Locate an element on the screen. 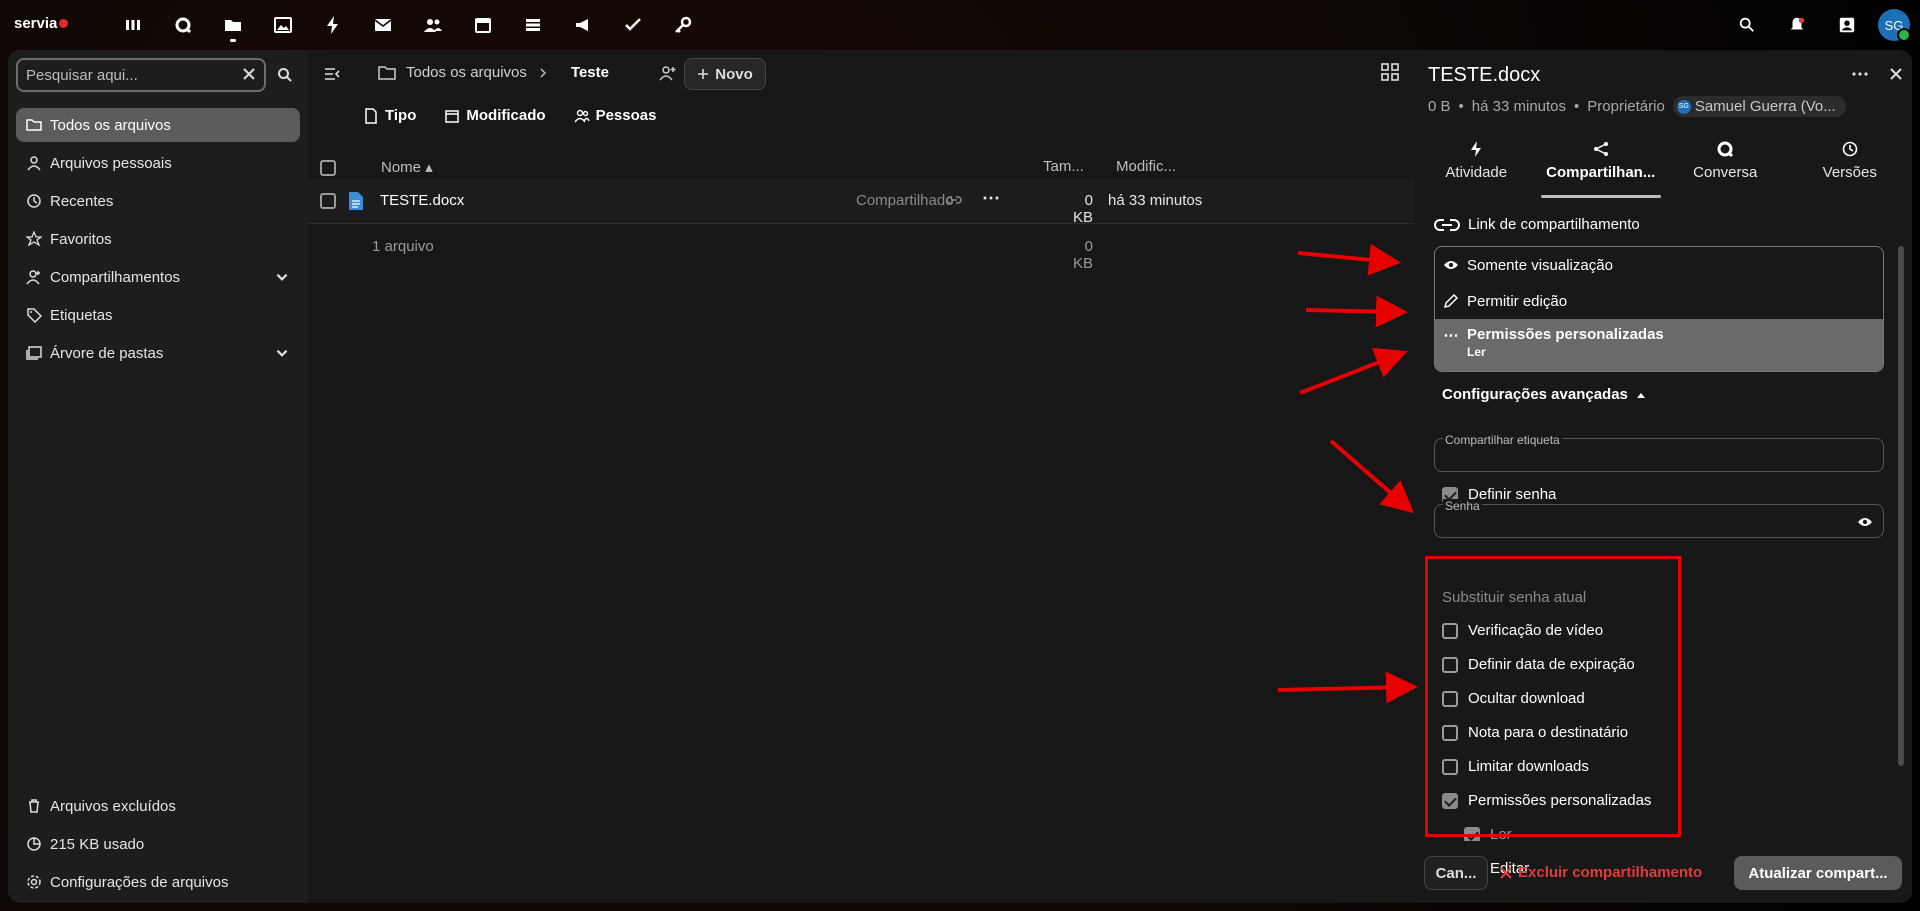 The width and height of the screenshot is (1920, 911). column-name: Nome ▴ is located at coordinates (407, 167).